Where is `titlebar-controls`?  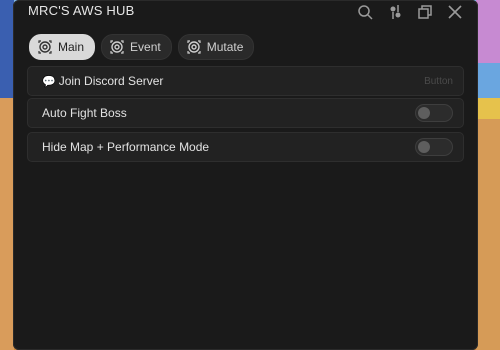
titlebar-controls is located at coordinates (410, 12).